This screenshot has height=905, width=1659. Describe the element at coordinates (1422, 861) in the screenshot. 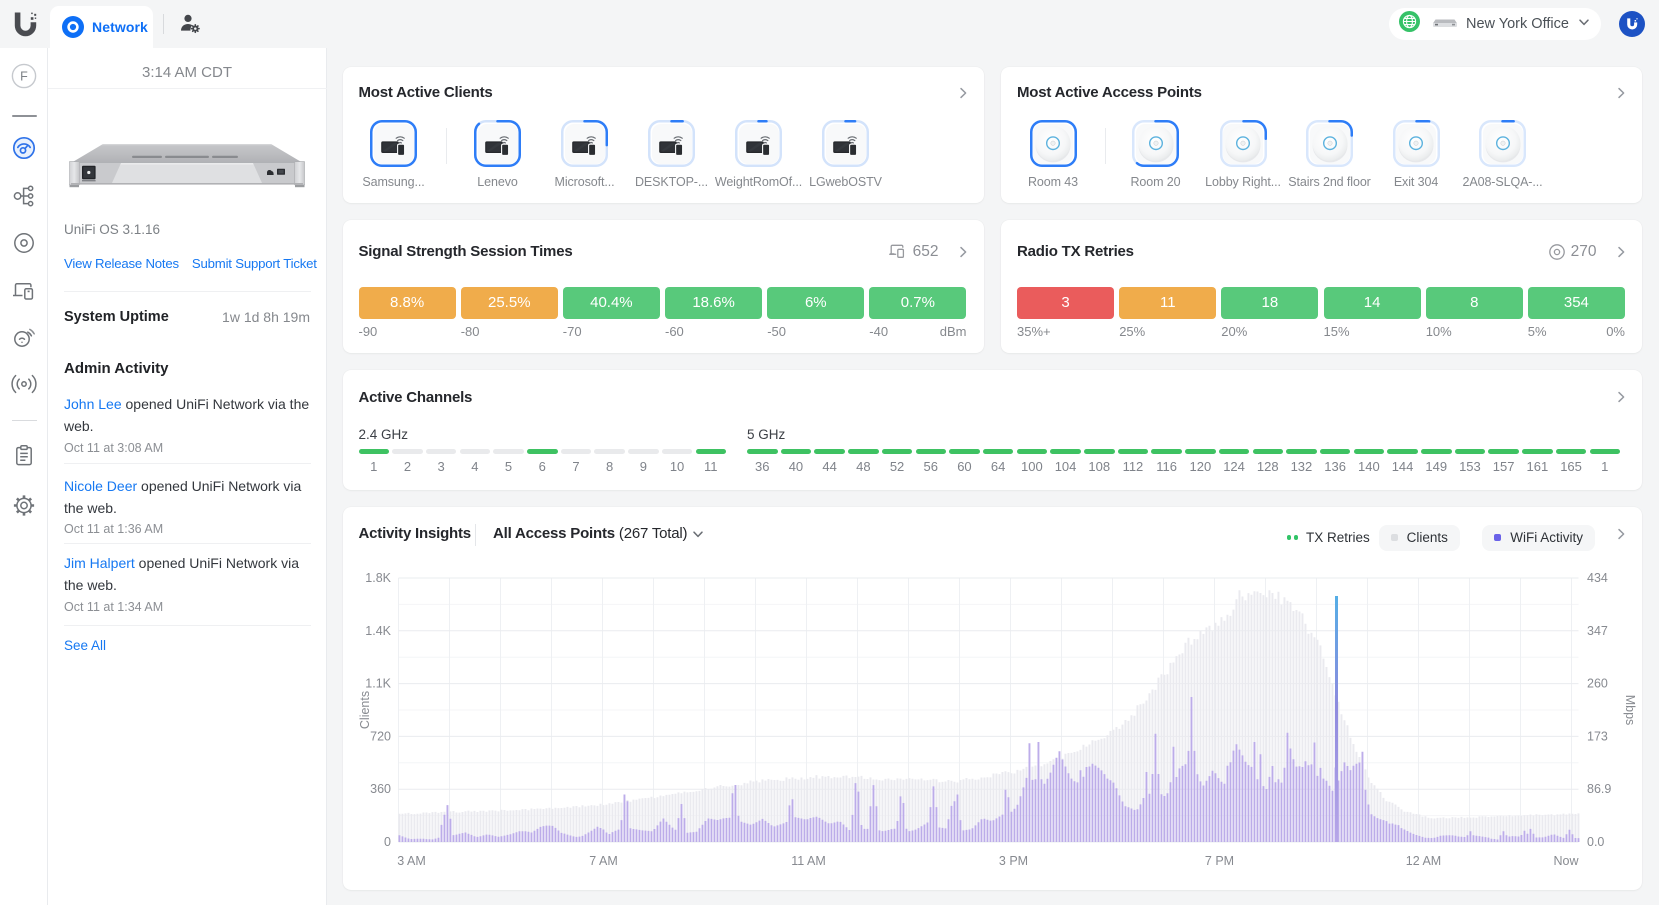

I see `svg-text: 12 AM` at that location.